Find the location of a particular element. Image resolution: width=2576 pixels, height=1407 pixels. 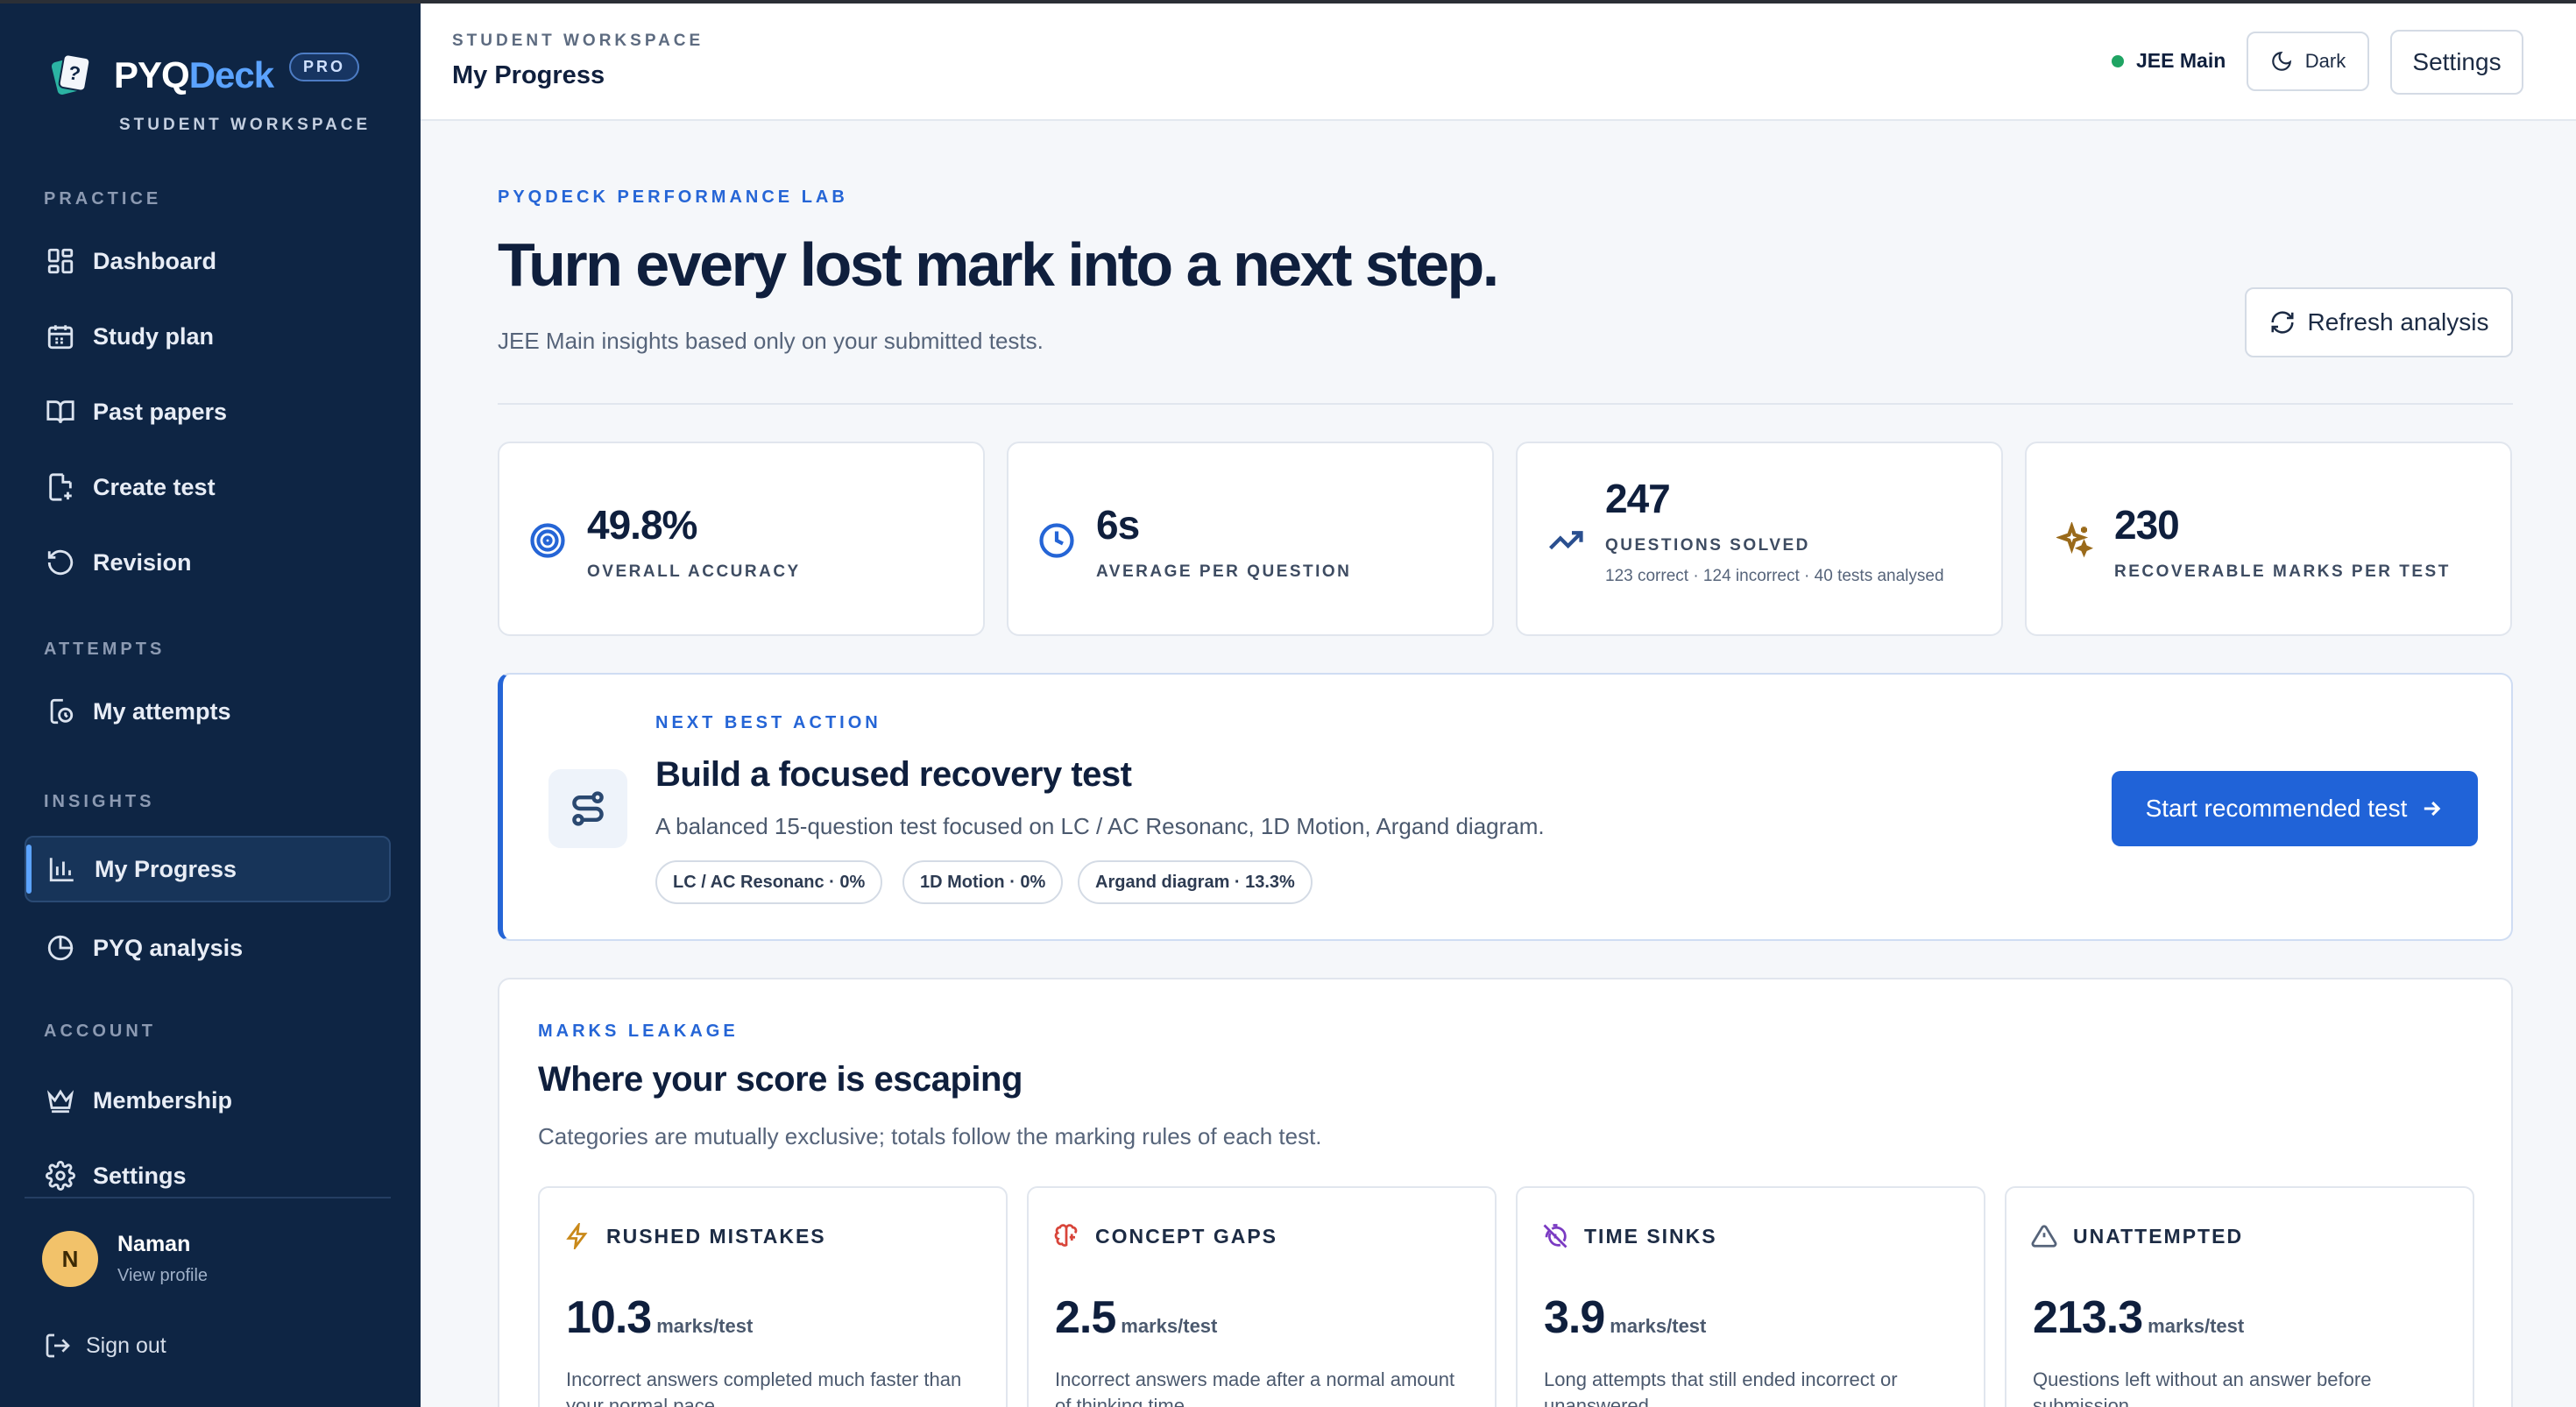

settings-button-label: Settings is located at coordinates (2457, 61).